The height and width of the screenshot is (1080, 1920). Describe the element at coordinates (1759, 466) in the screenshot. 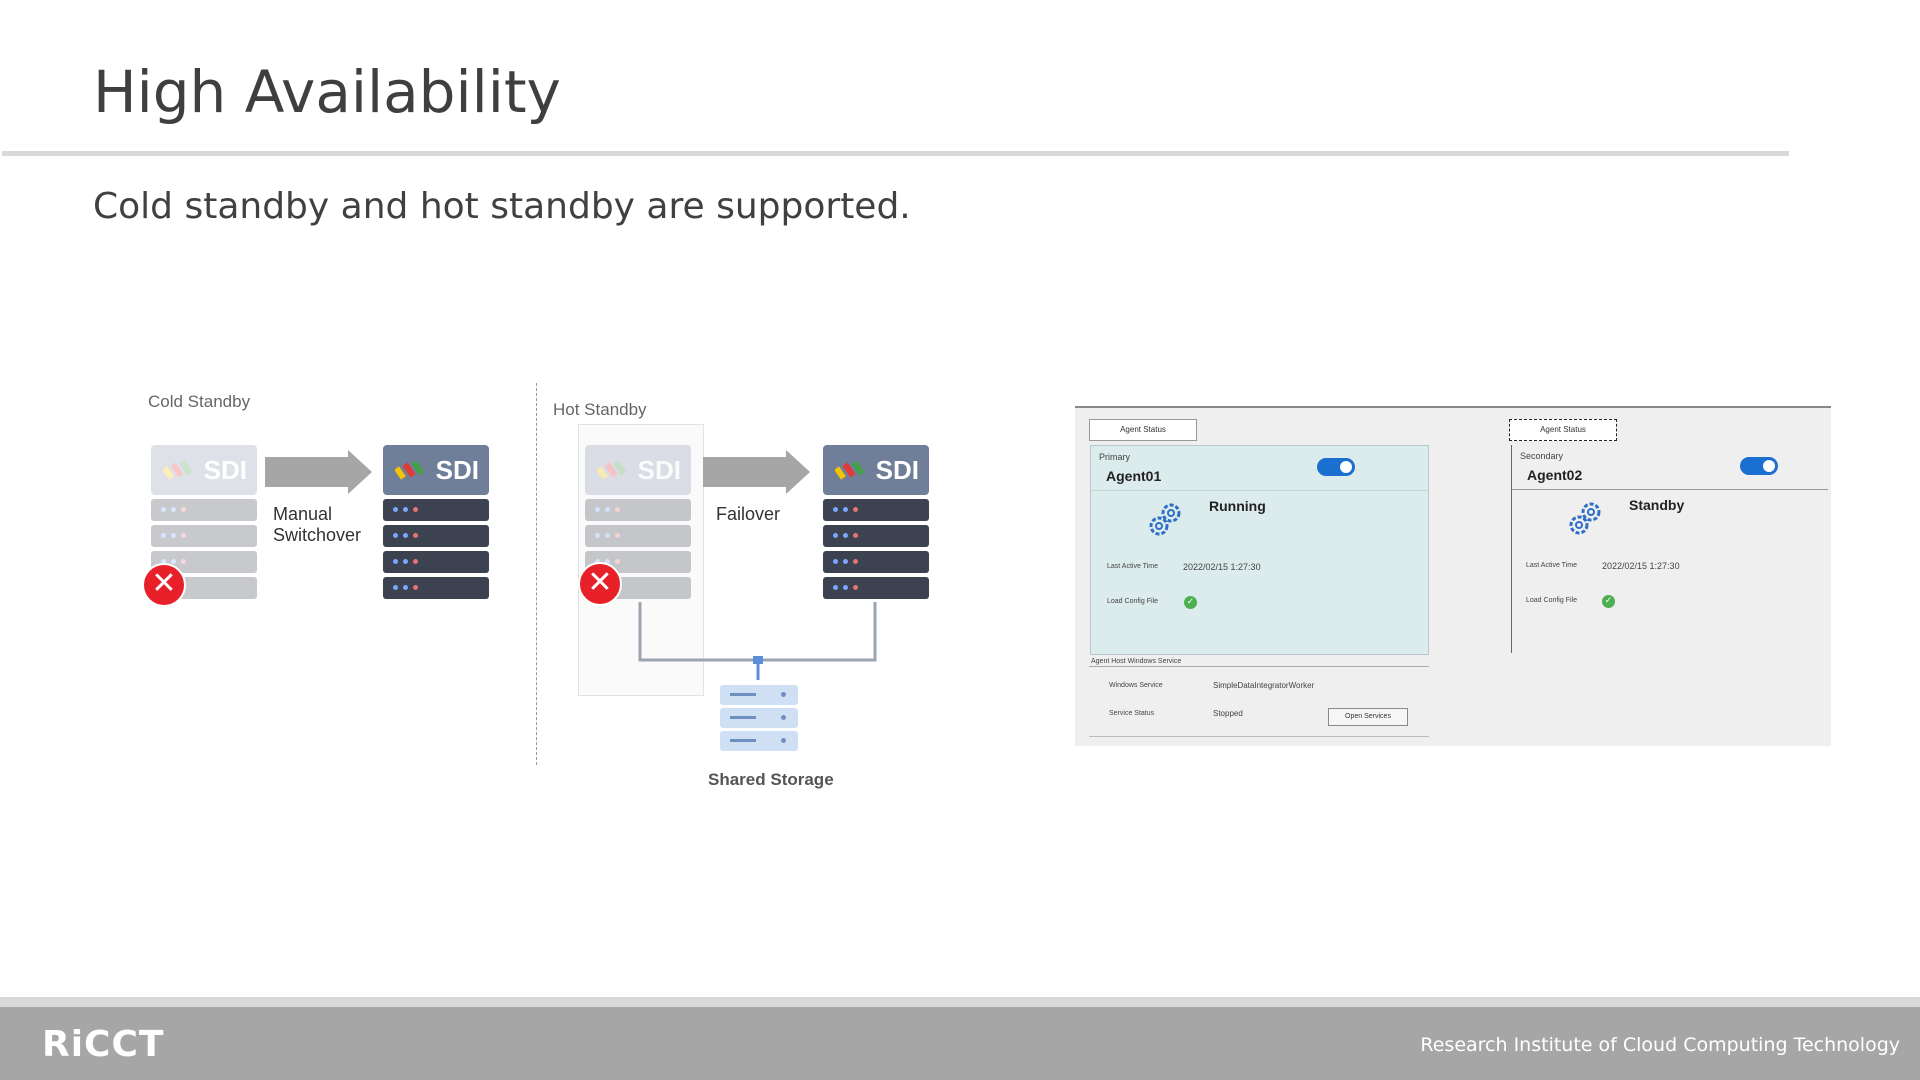

I see `secondary-toggle` at that location.